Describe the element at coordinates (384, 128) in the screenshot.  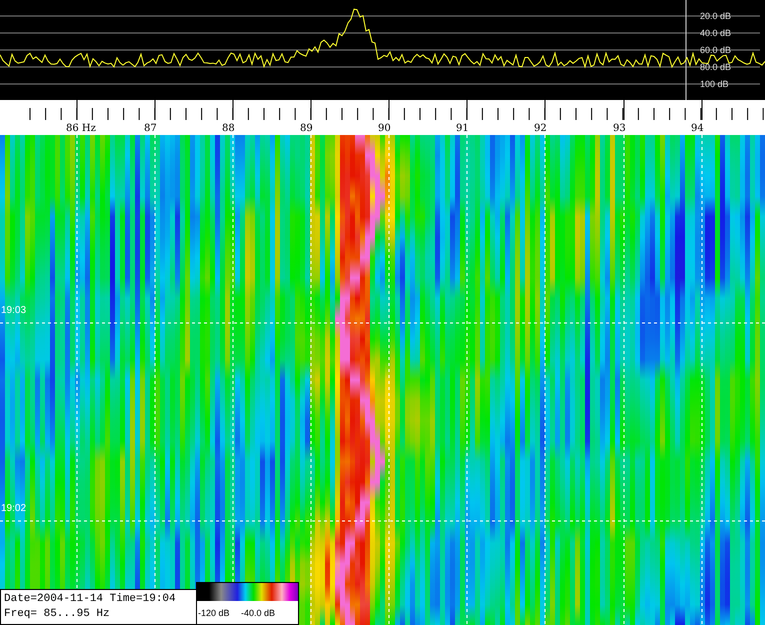
I see `frequency-label: 90` at that location.